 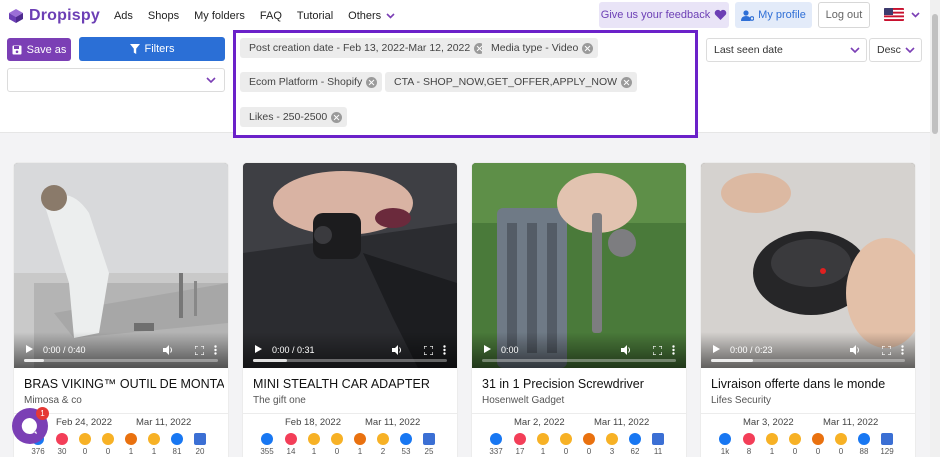 What do you see at coordinates (271, 16) in the screenshot?
I see `nav-faq: FAQ` at bounding box center [271, 16].